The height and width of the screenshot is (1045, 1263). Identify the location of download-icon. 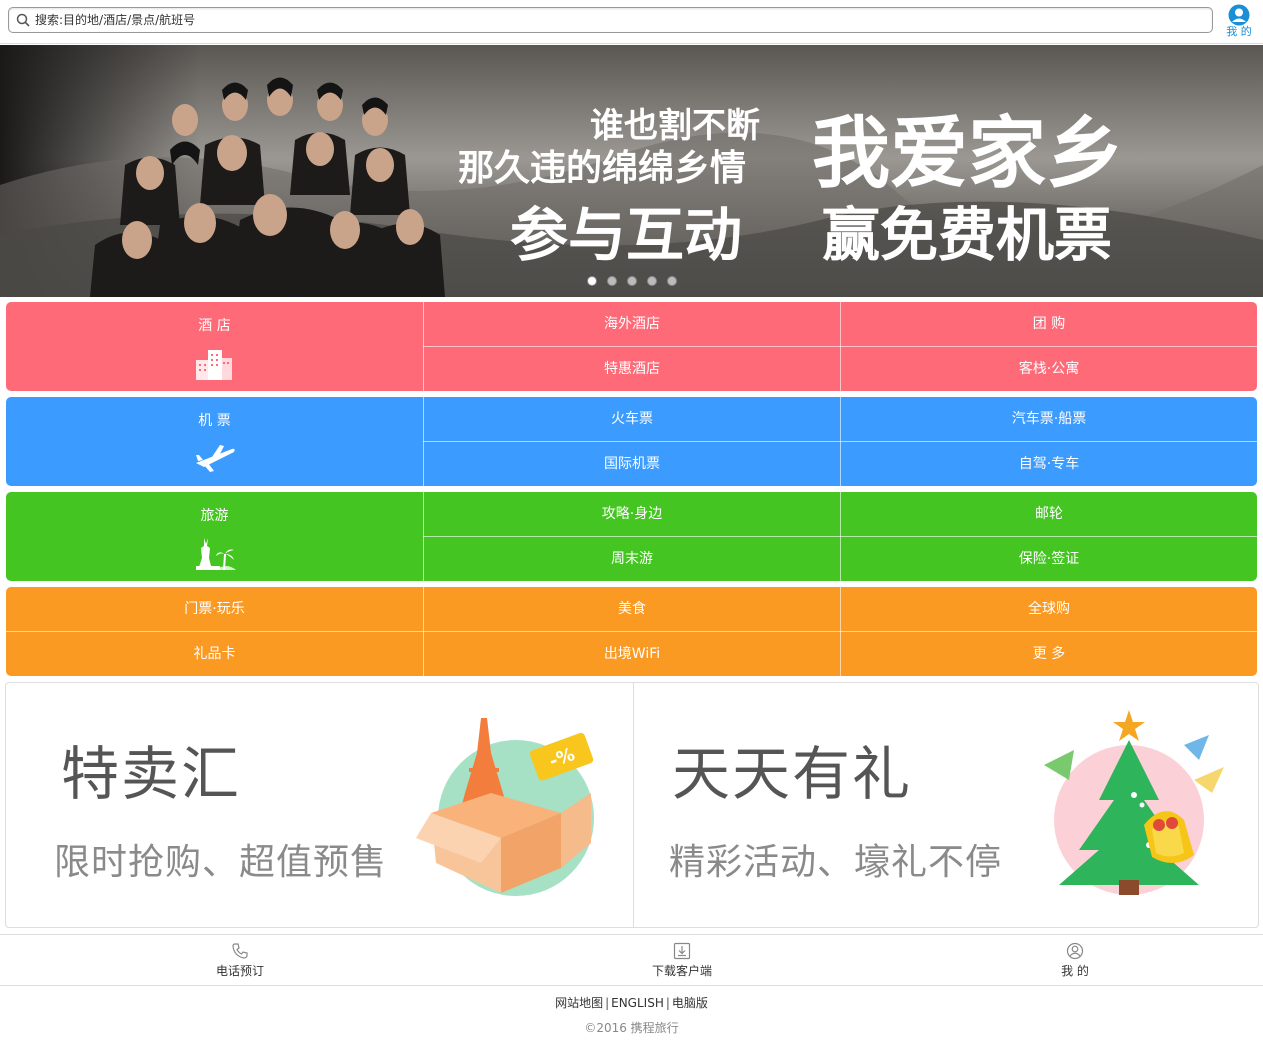
(682, 951).